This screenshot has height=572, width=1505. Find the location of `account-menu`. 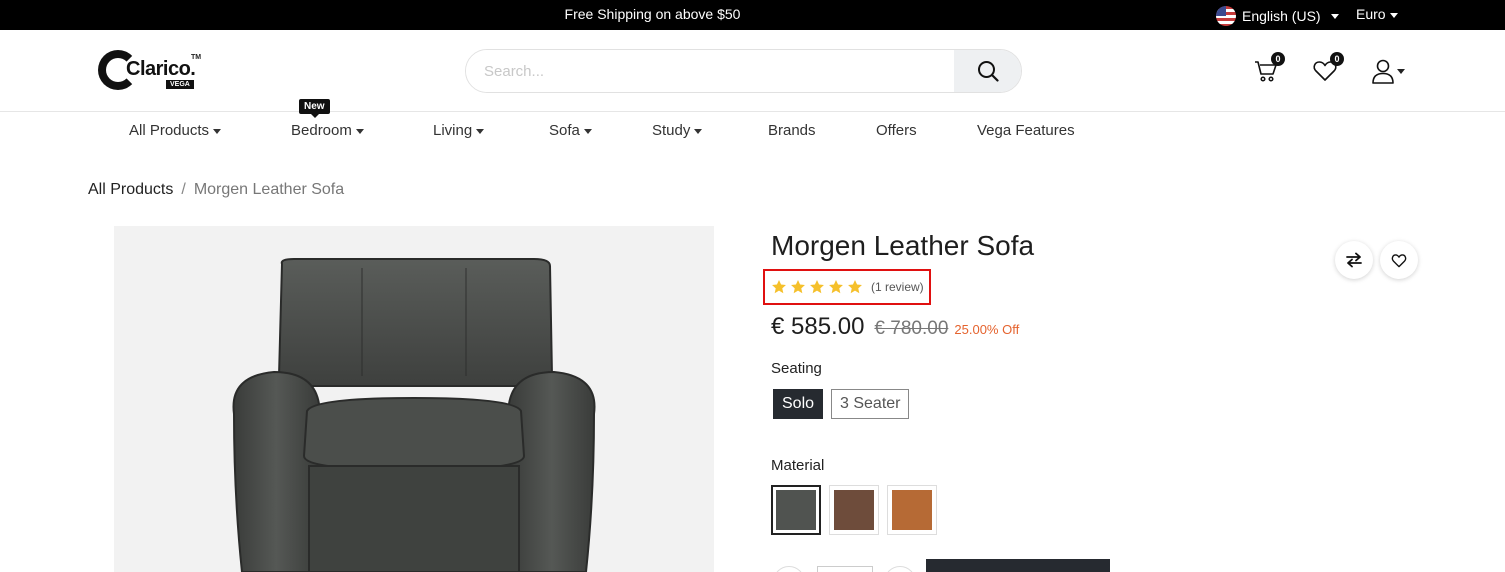

account-menu is located at coordinates (1388, 71).